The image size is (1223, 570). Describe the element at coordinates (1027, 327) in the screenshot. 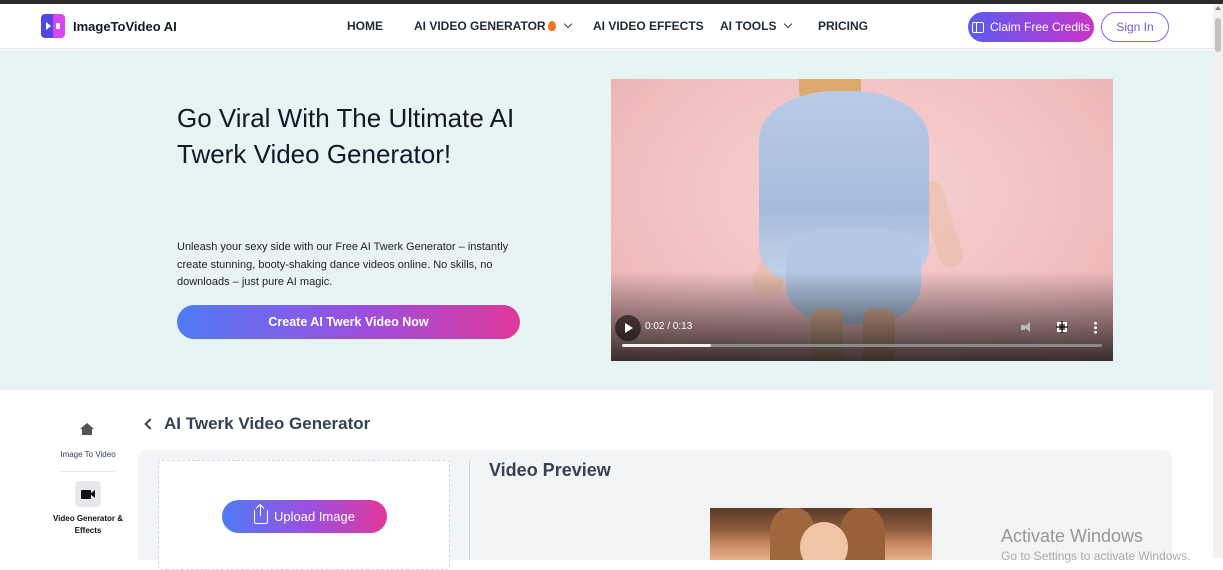

I see `volume-icon` at that location.